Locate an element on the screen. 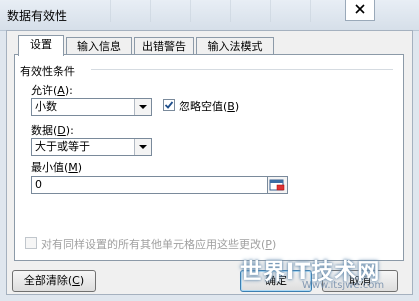 Image resolution: width=419 pixels, height=301 pixels. allow-label: 允许(A): is located at coordinates (52, 90).